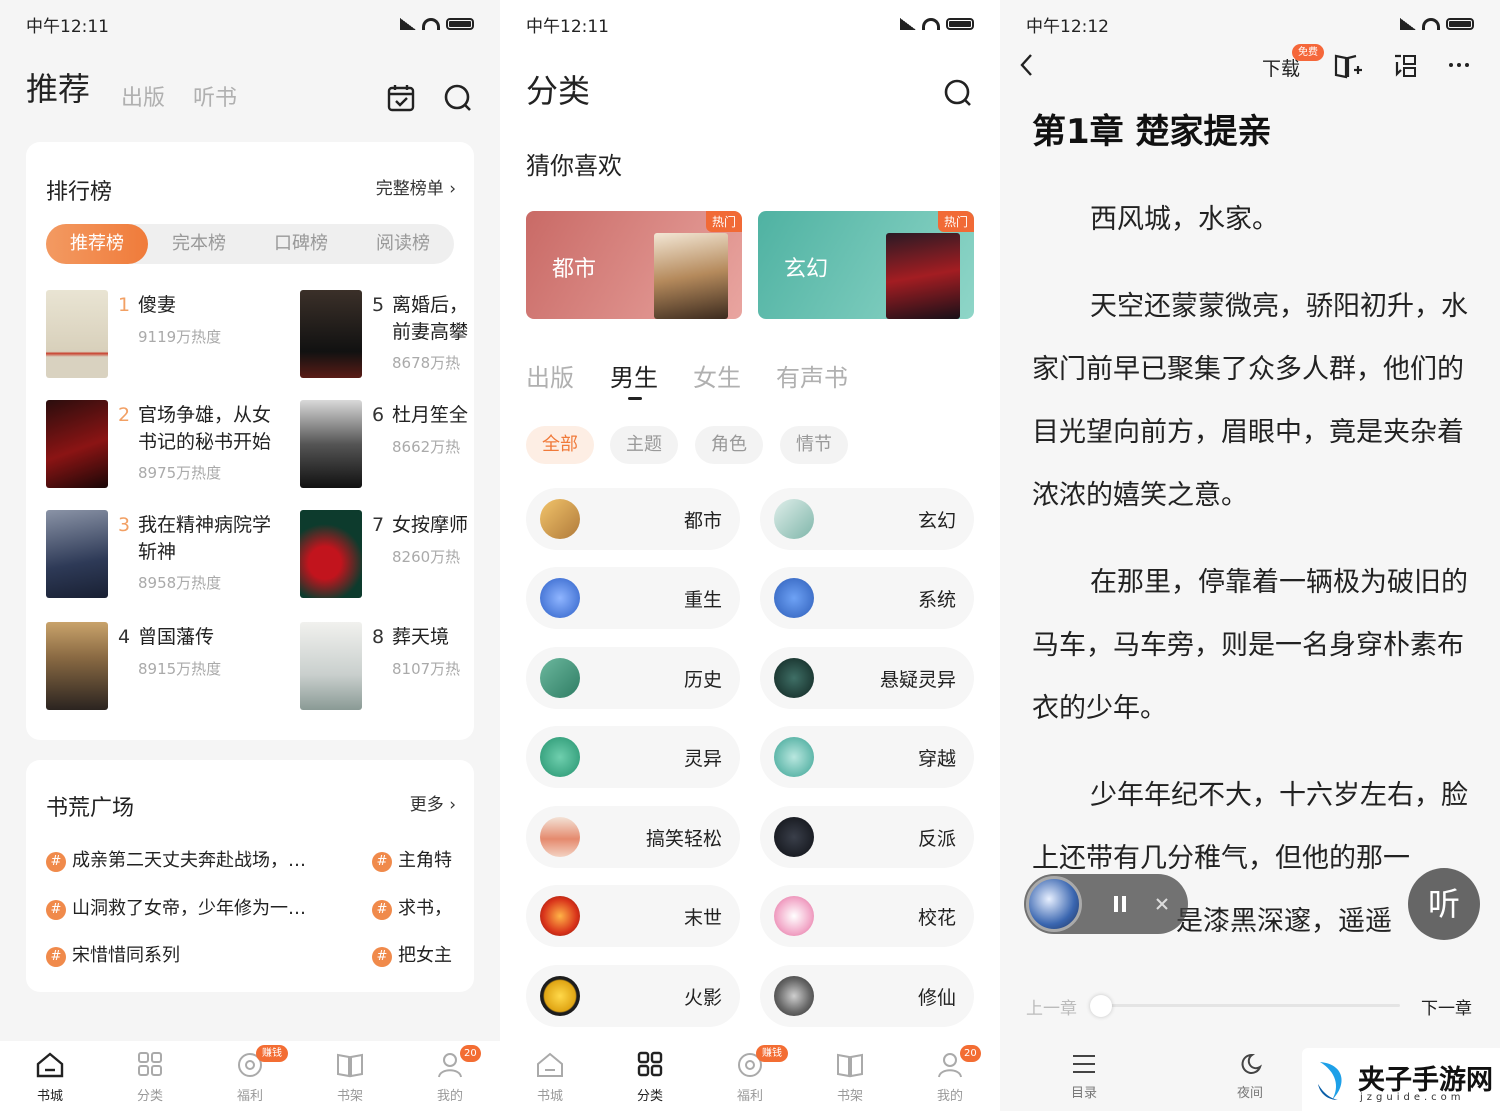  I want to click on ranking-item: 2 官场争雄，从女 书记的秘书开始 8975万热度, so click(158, 446).